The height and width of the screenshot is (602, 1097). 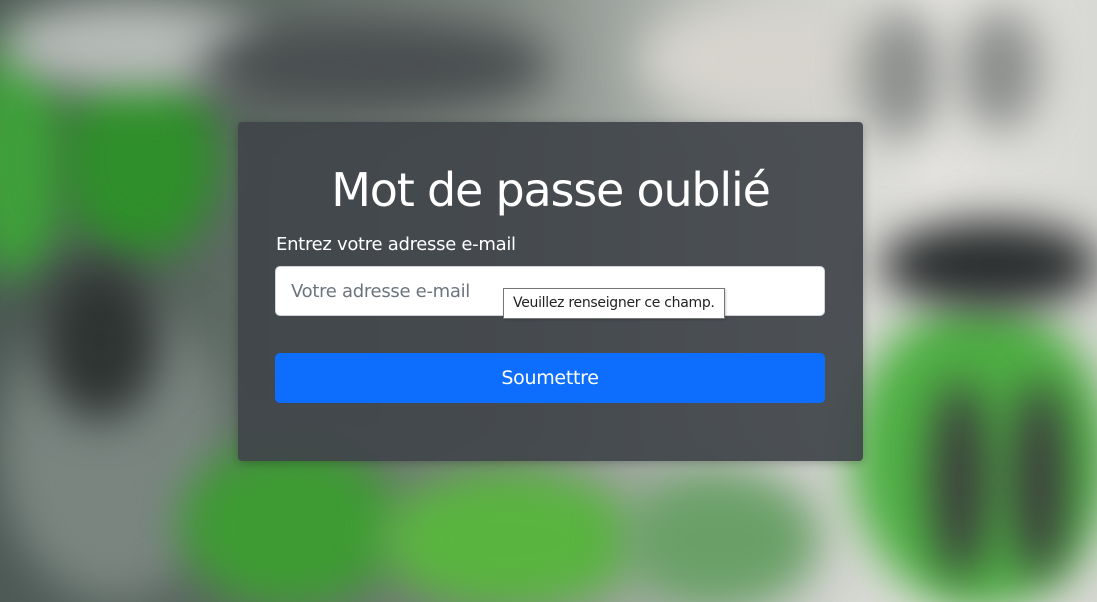 What do you see at coordinates (396, 244) in the screenshot?
I see `email-label: Entrez votre adresse e-mail` at bounding box center [396, 244].